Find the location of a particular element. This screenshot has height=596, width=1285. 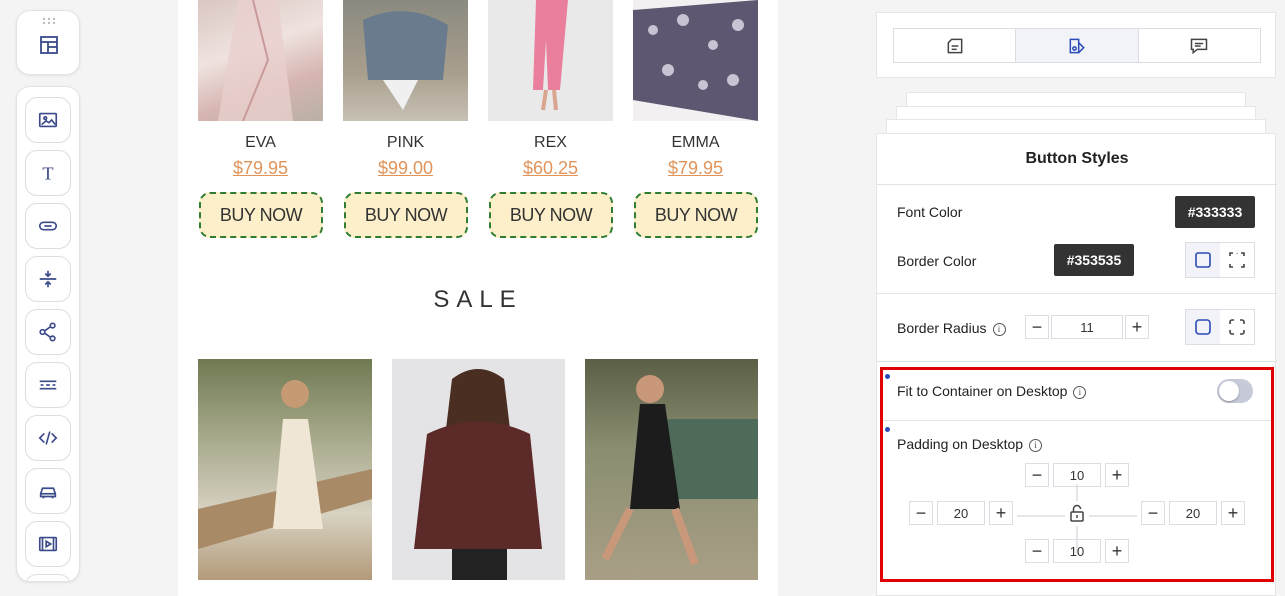

image-block-button is located at coordinates (48, 120).